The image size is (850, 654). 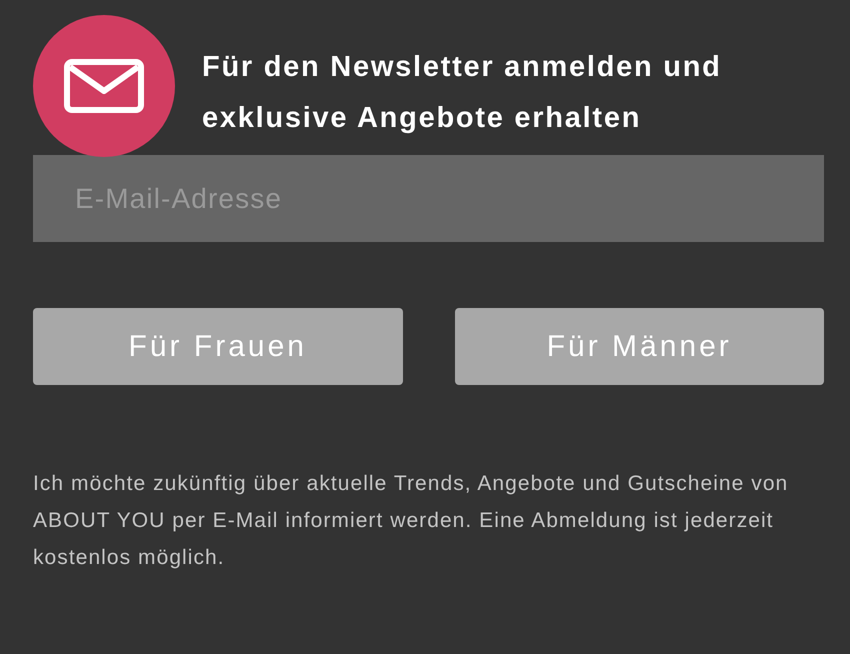 I want to click on consent-text: Ich möchte zukünftig über aktuelle Trends, Angebote und Gutscheine von ABOUT YOU per E-Mail informiert werden. Eine Abmeldung ist jederzeit kostenlos möglich., so click(x=411, y=521).